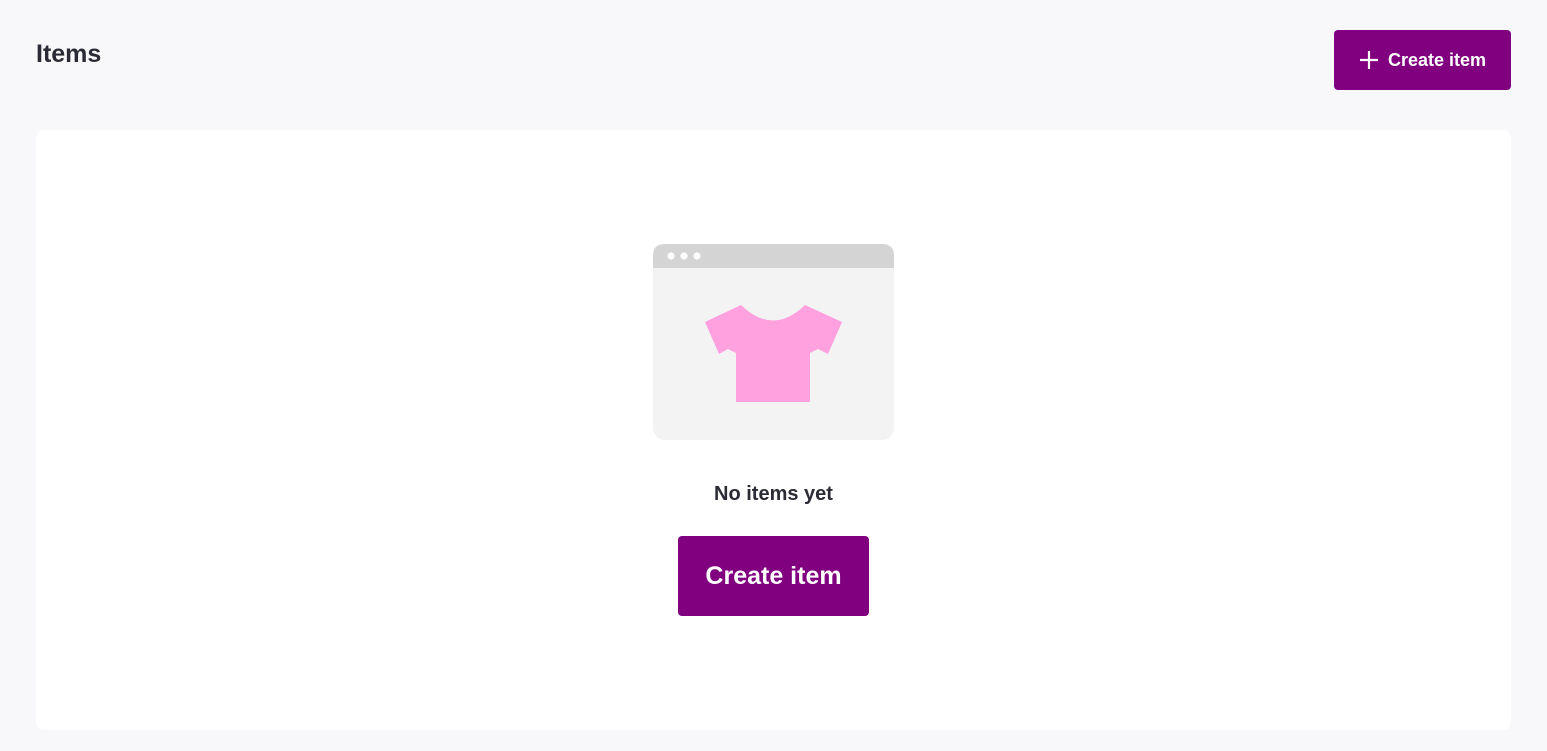 The height and width of the screenshot is (751, 1547). What do you see at coordinates (69, 54) in the screenshot?
I see `page-title: Items` at bounding box center [69, 54].